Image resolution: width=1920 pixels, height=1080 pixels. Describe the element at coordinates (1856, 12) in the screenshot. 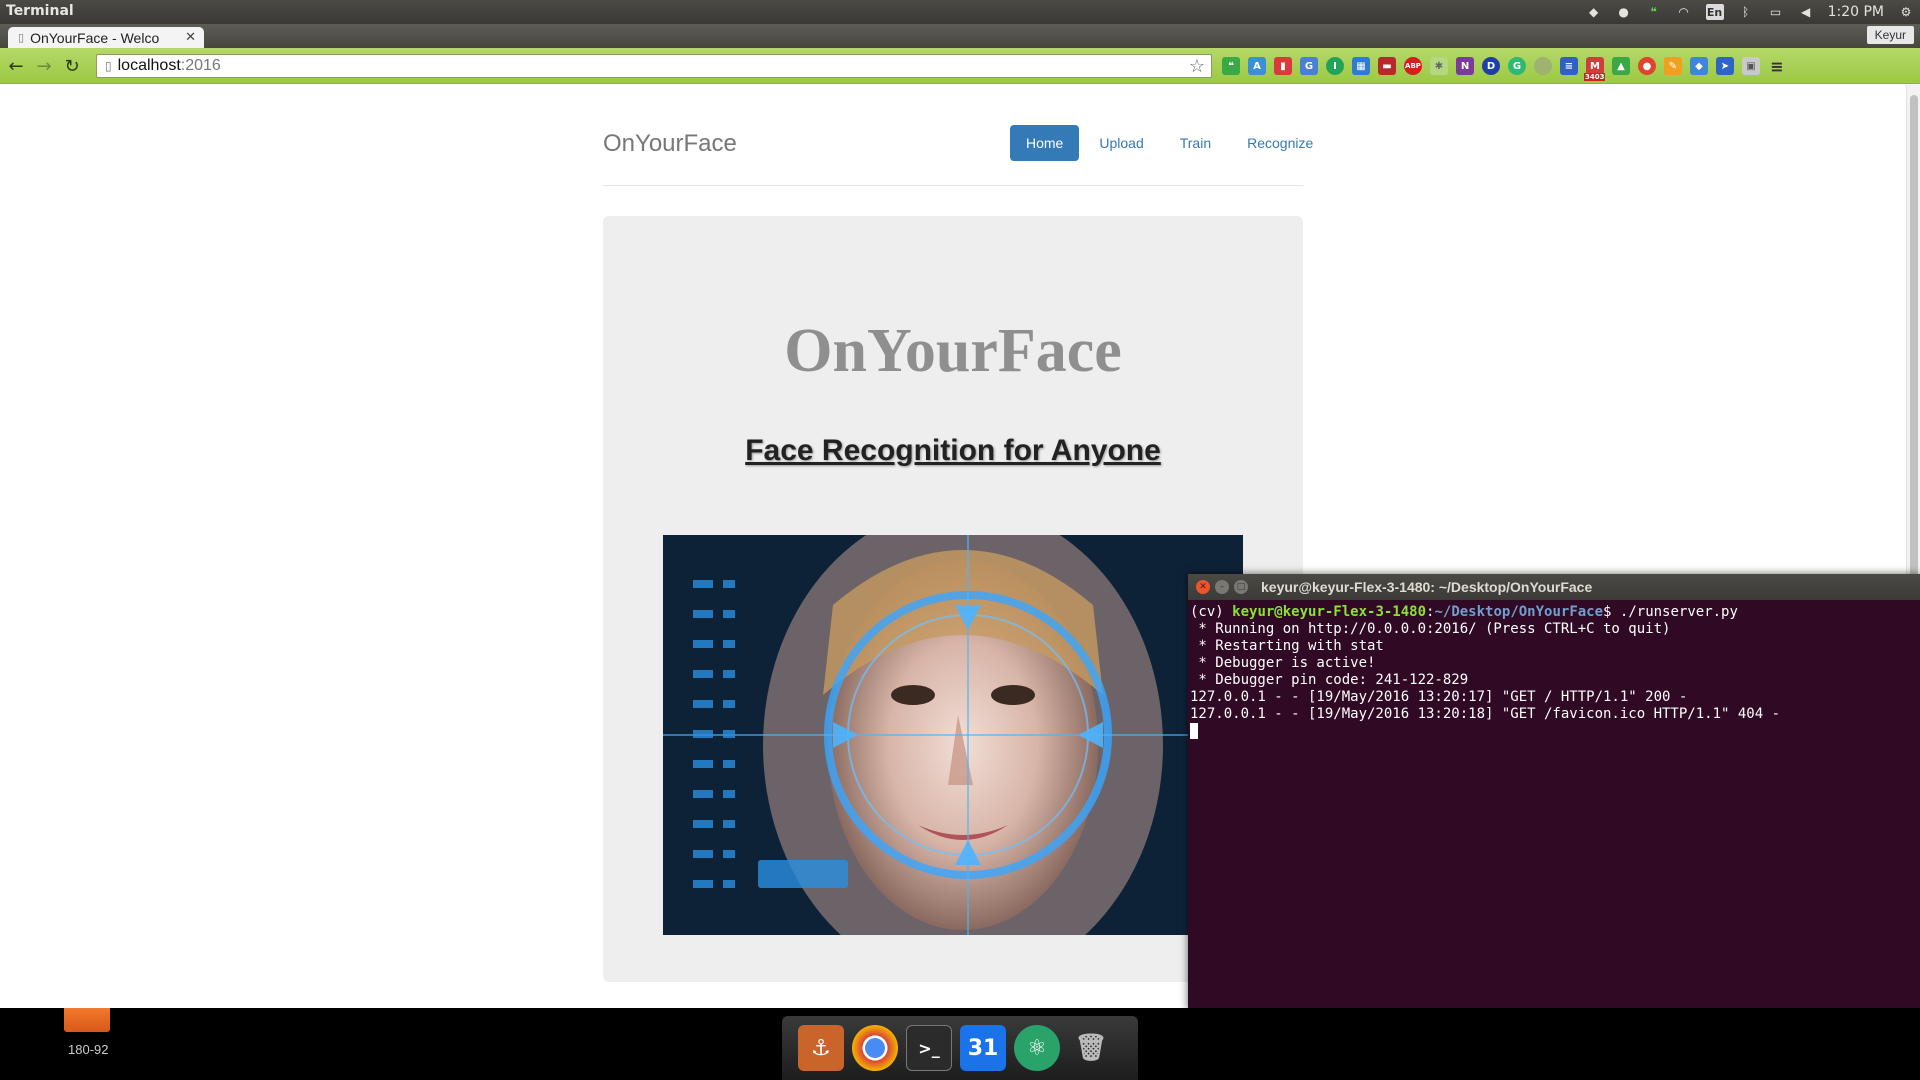

I see `clock: 1:20 PM` at that location.